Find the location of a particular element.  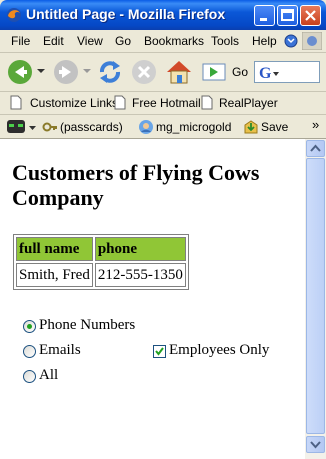

menu-view: View is located at coordinates (90, 41).